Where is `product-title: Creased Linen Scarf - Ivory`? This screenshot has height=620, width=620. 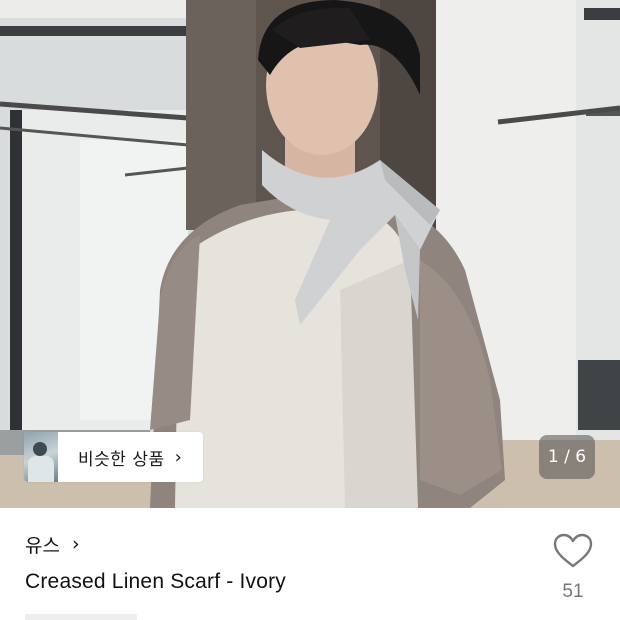
product-title: Creased Linen Scarf - Ivory is located at coordinates (156, 581).